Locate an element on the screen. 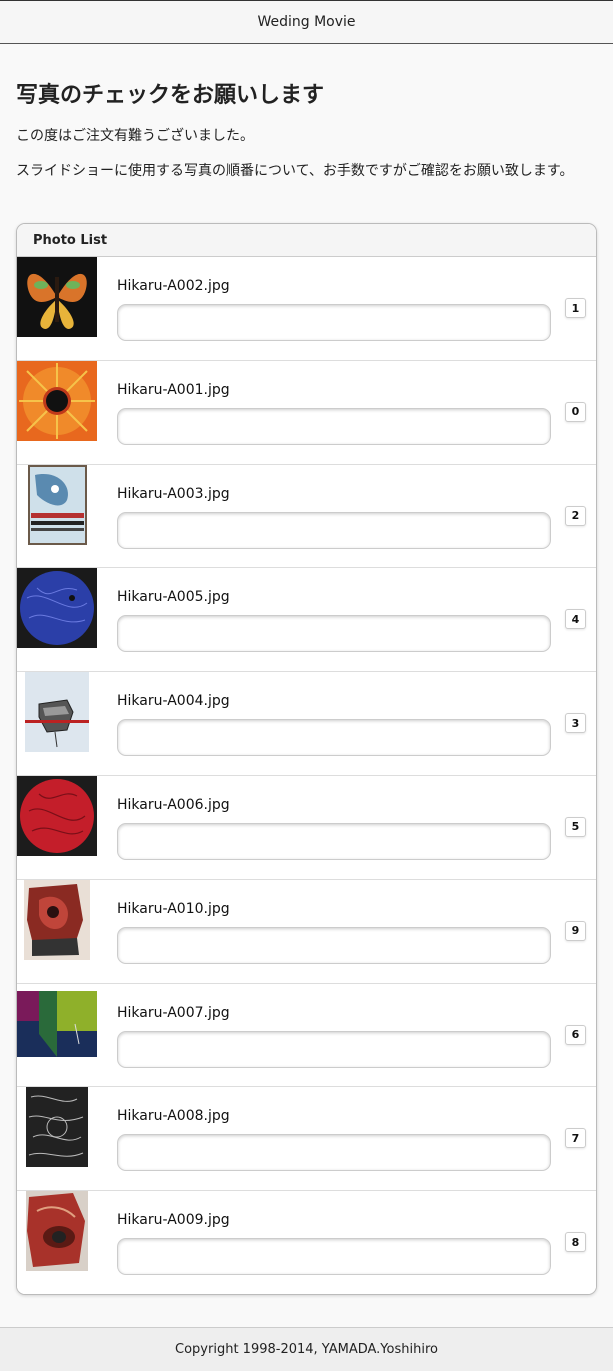 The height and width of the screenshot is (1371, 613). blue-circle-painting-thumbnail is located at coordinates (57, 608).